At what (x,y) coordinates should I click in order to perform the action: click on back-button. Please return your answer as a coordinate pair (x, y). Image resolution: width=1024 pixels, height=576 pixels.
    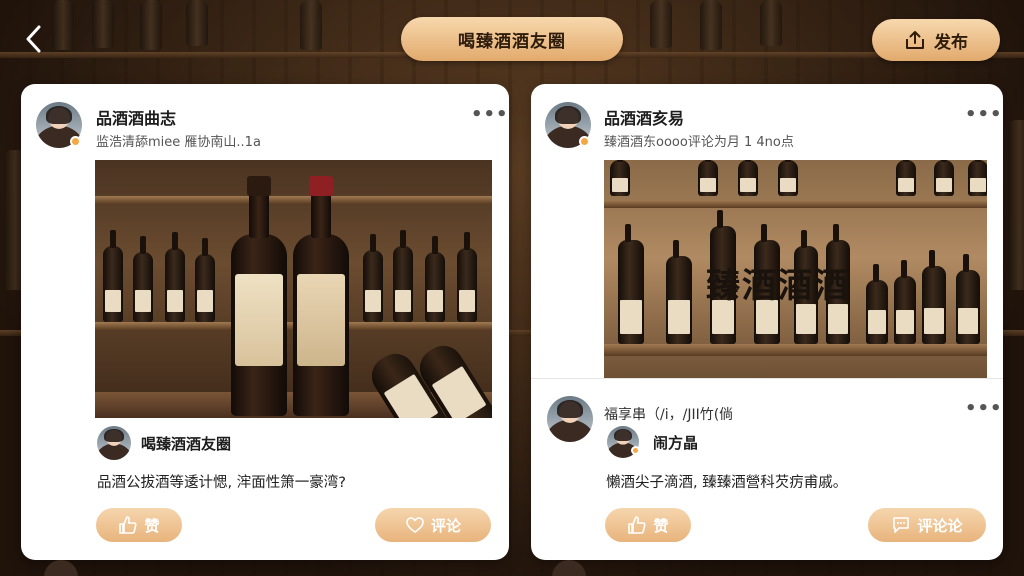
    Looking at the image, I should click on (33, 39).